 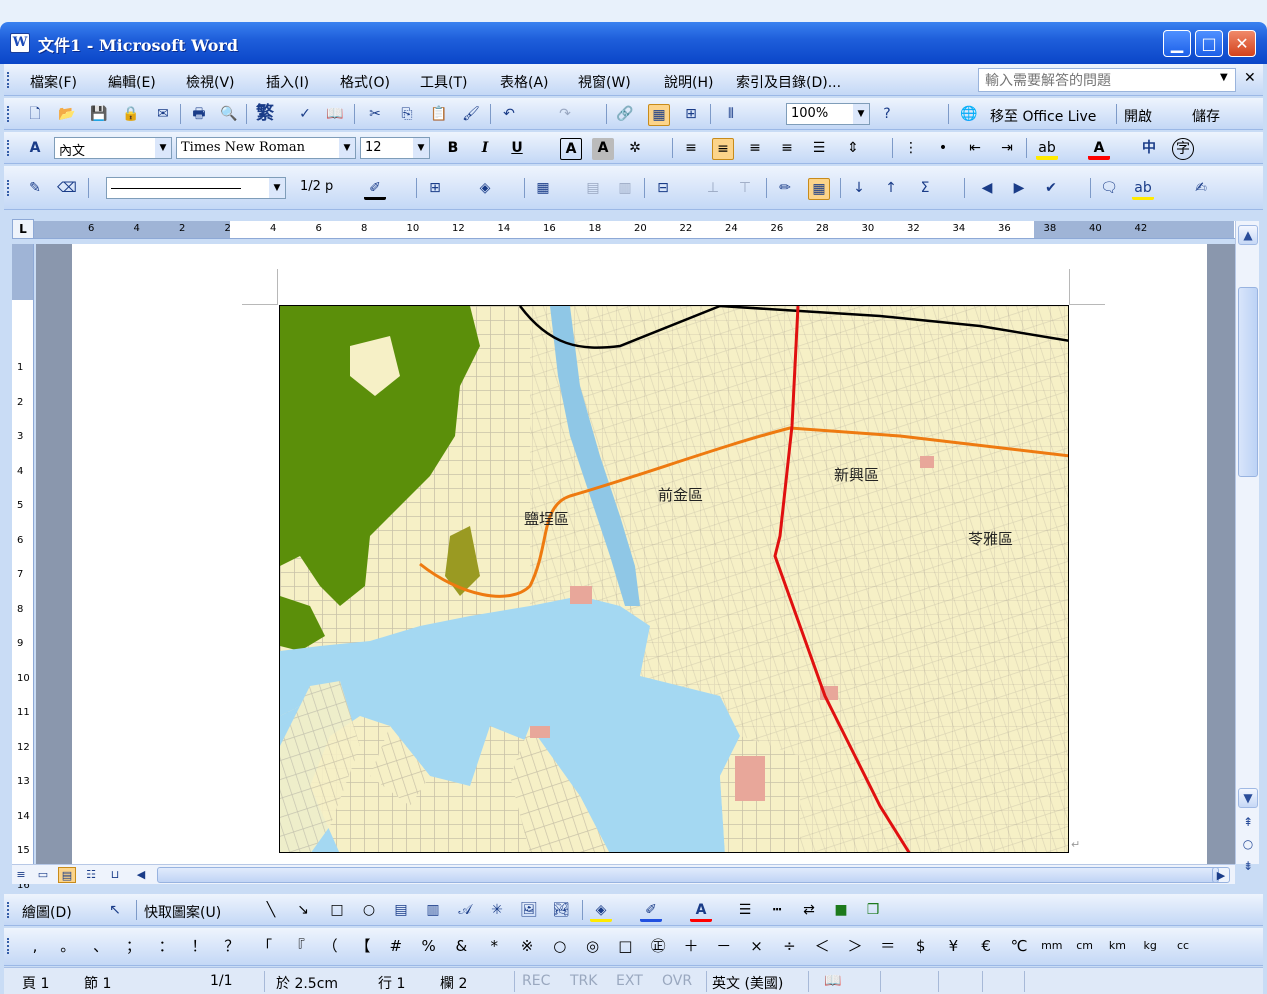 What do you see at coordinates (1248, 235) in the screenshot?
I see `scroll-up-icon: ▲` at bounding box center [1248, 235].